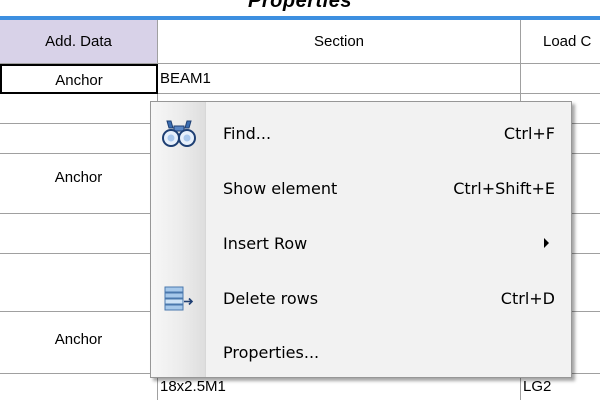 The height and width of the screenshot is (400, 600). What do you see at coordinates (271, 298) in the screenshot?
I see `menu-item-label: Delete rows` at bounding box center [271, 298].